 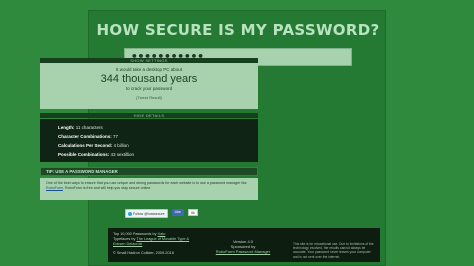 I want to click on tweet-result-link: [Tweet Result], so click(x=149, y=97).